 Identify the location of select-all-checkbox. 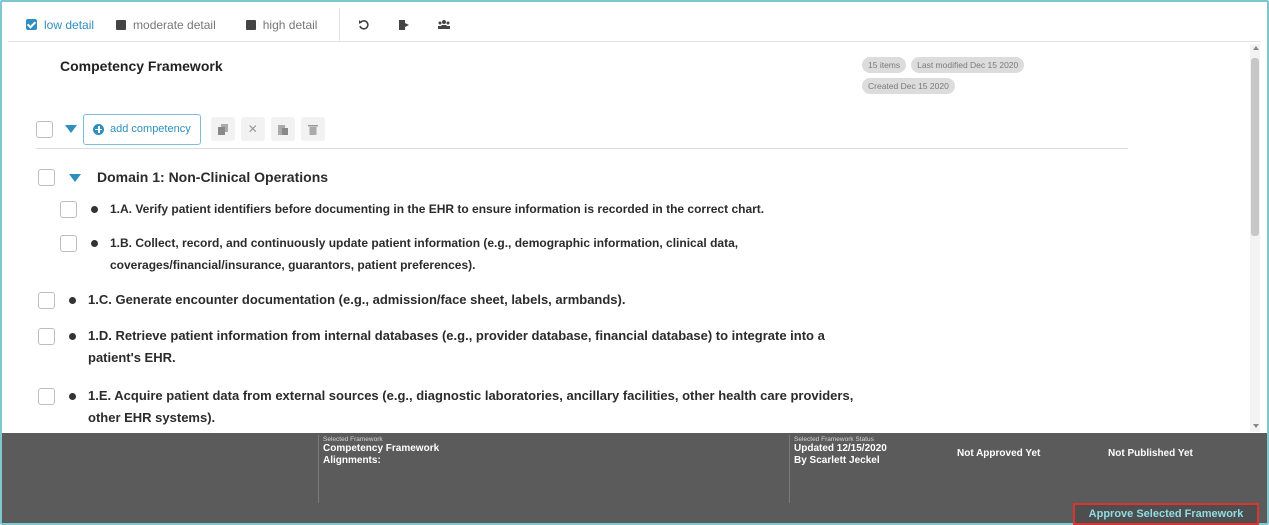
(44, 129).